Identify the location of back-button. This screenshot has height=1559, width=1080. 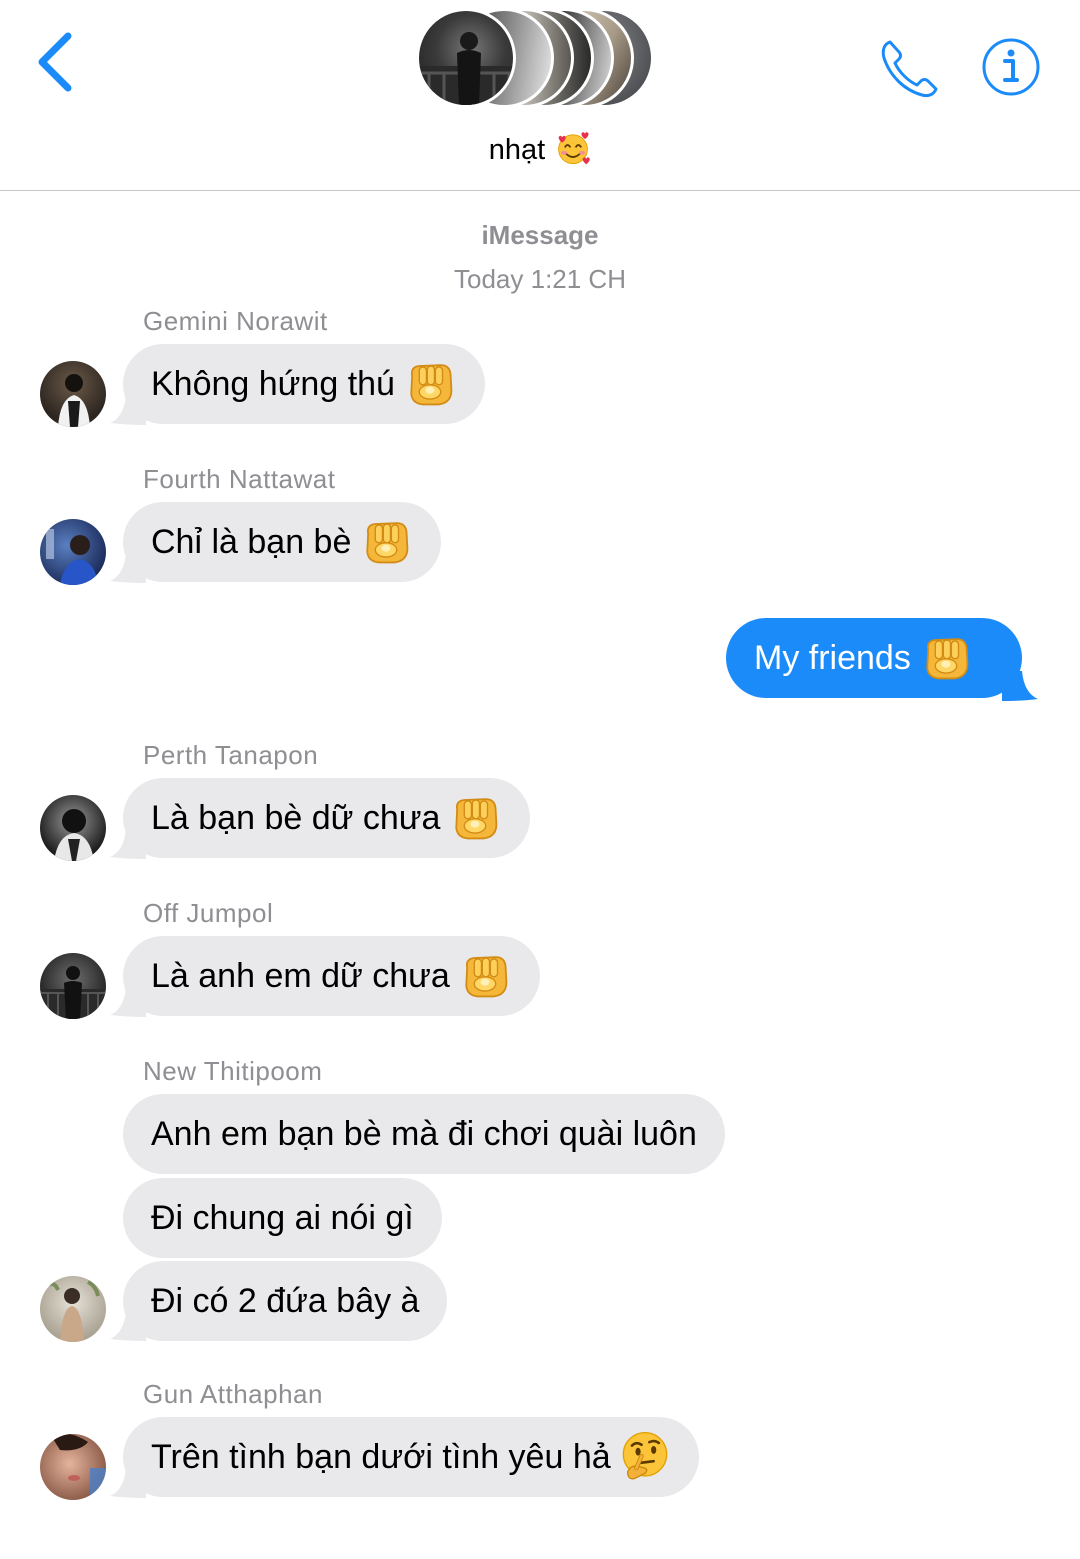
(57, 62).